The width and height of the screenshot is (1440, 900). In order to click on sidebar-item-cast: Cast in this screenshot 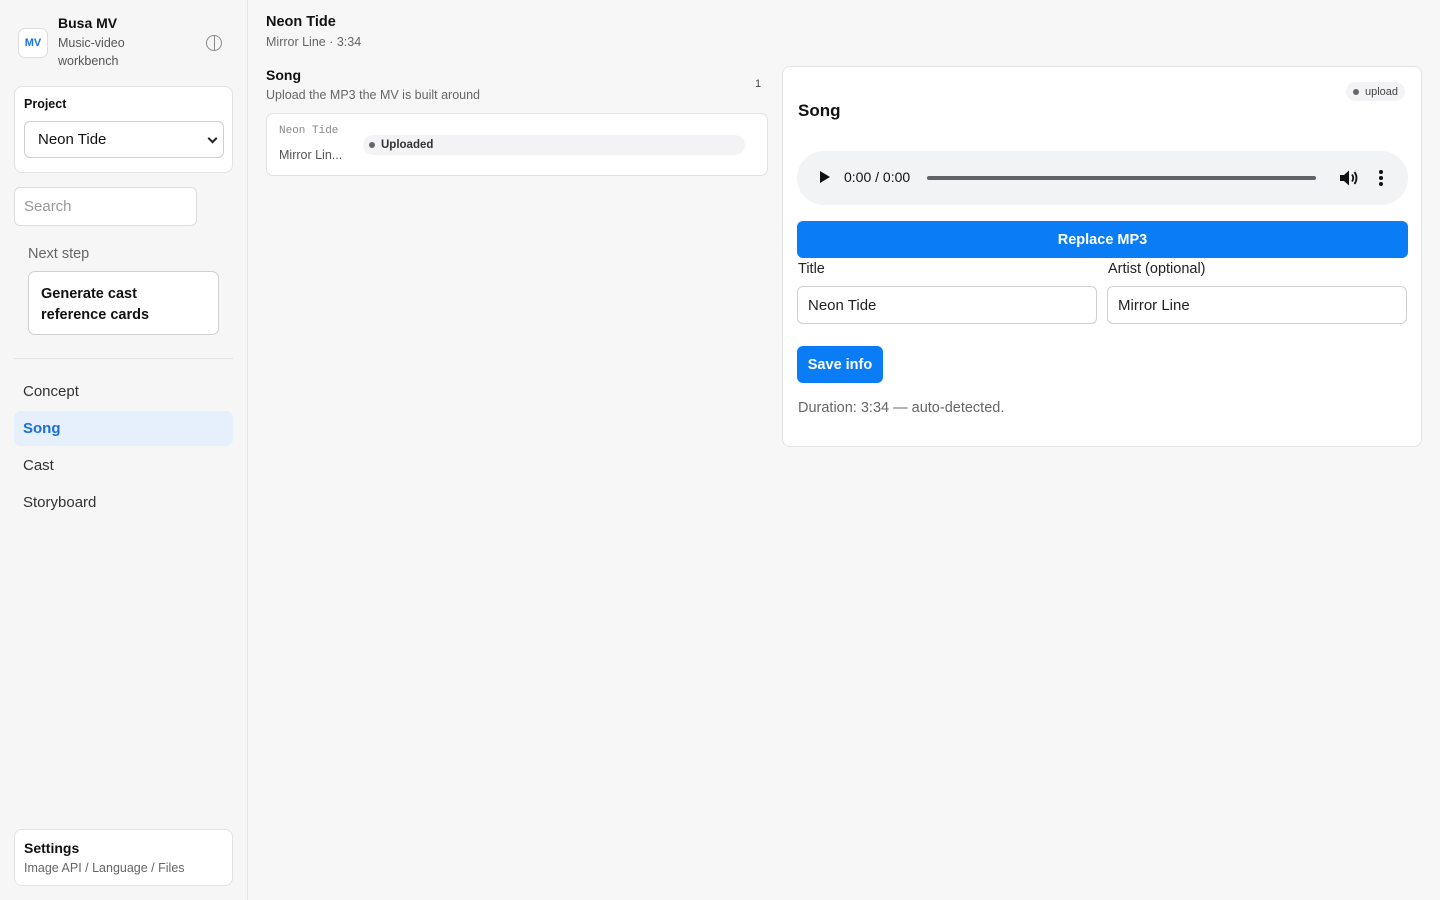, I will do `click(123, 465)`.